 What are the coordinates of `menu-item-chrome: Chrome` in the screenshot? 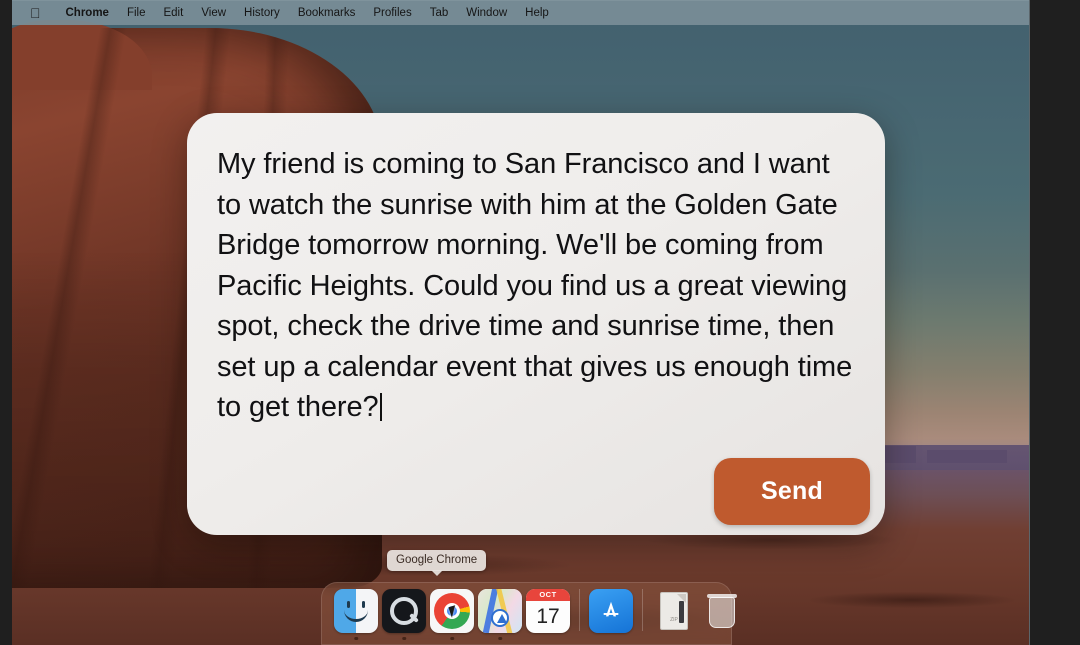 It's located at (87, 13).